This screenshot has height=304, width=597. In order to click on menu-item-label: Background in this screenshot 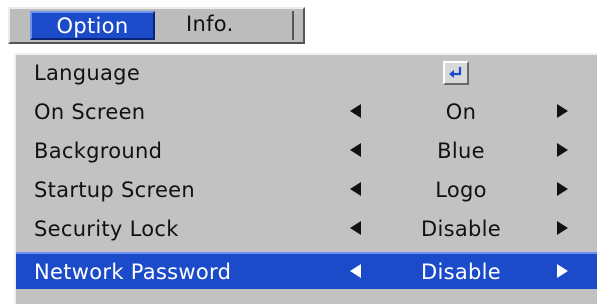, I will do `click(98, 151)`.